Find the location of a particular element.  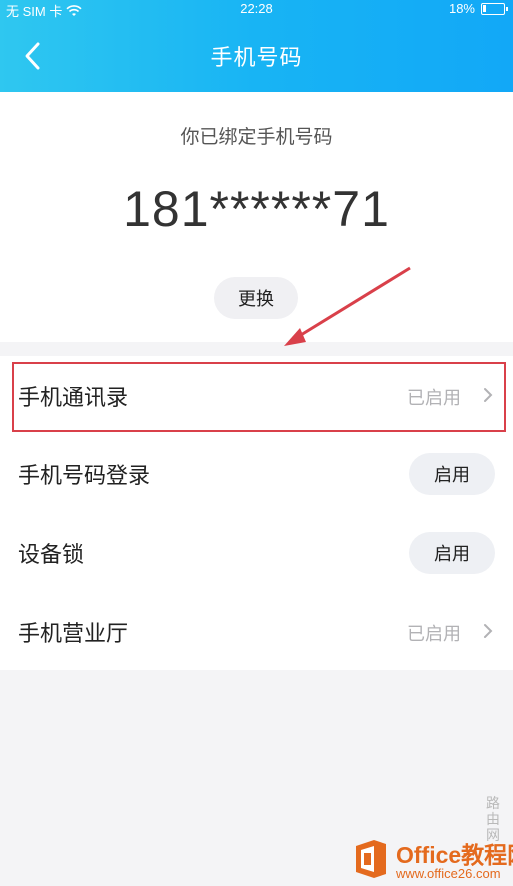

battery-icon is located at coordinates (494, 8).